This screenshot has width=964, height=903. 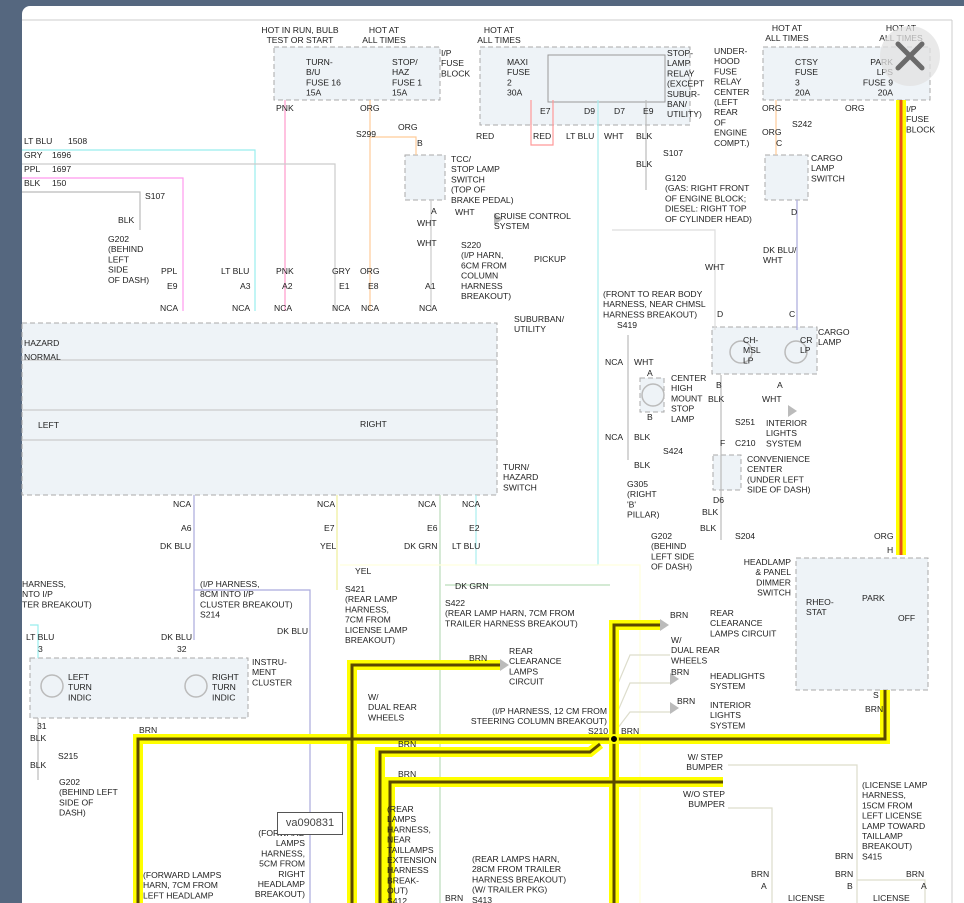 What do you see at coordinates (430, 286) in the screenshot?
I see `diagram-label: A1` at bounding box center [430, 286].